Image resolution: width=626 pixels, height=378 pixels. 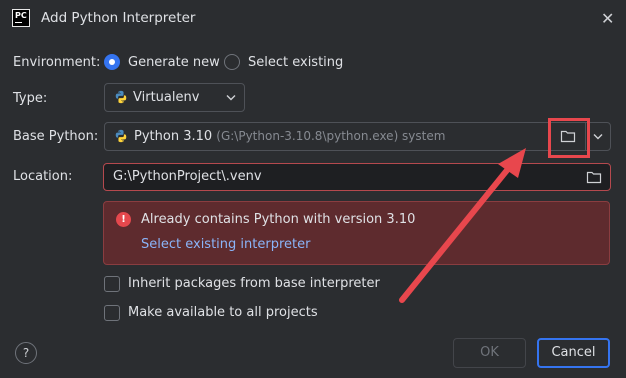 I want to click on type-select: Virtualenv, so click(x=174, y=97).